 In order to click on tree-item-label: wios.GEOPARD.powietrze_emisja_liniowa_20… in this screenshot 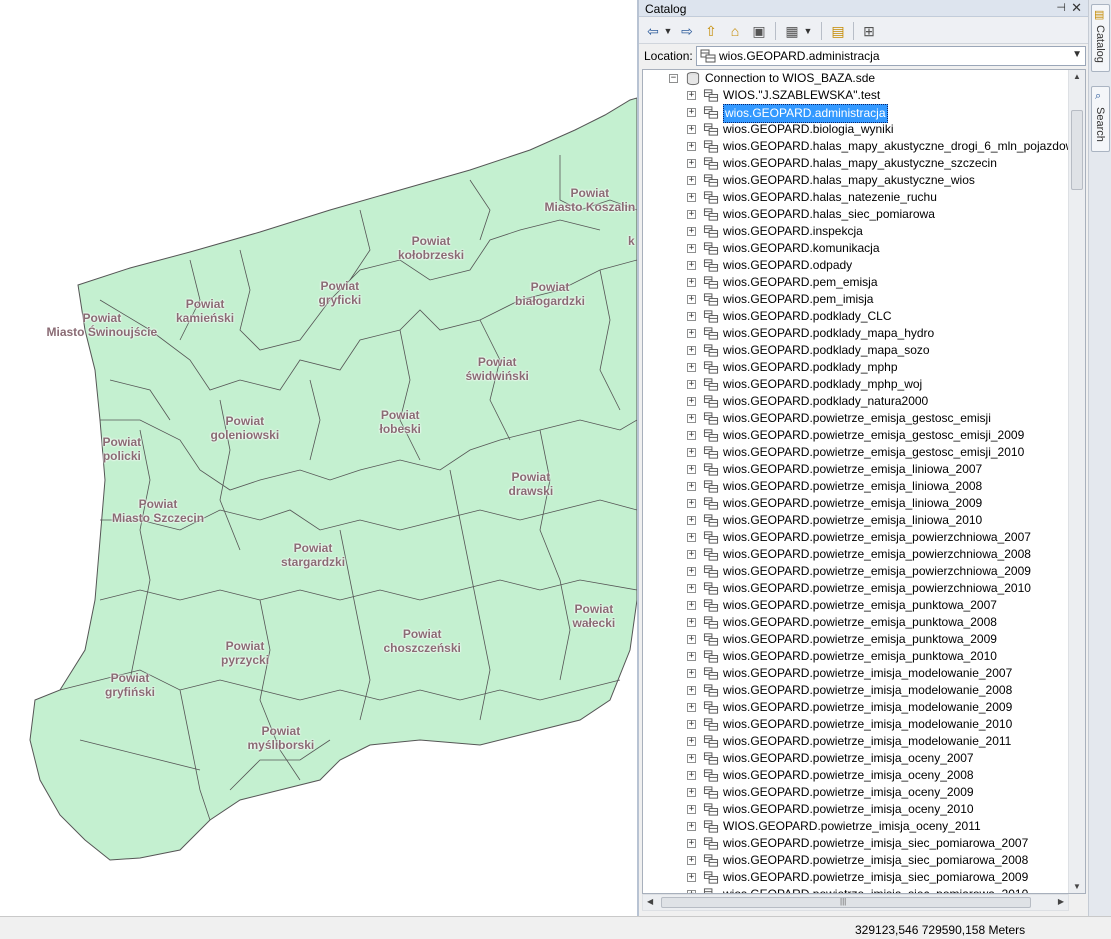, I will do `click(853, 469)`.